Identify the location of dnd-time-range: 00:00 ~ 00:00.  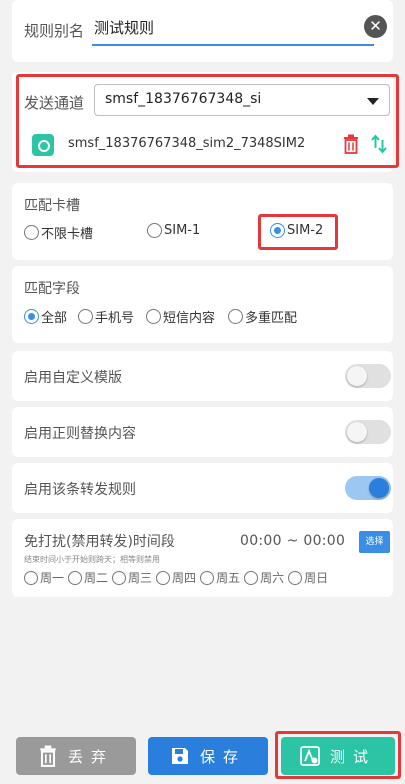
(293, 541).